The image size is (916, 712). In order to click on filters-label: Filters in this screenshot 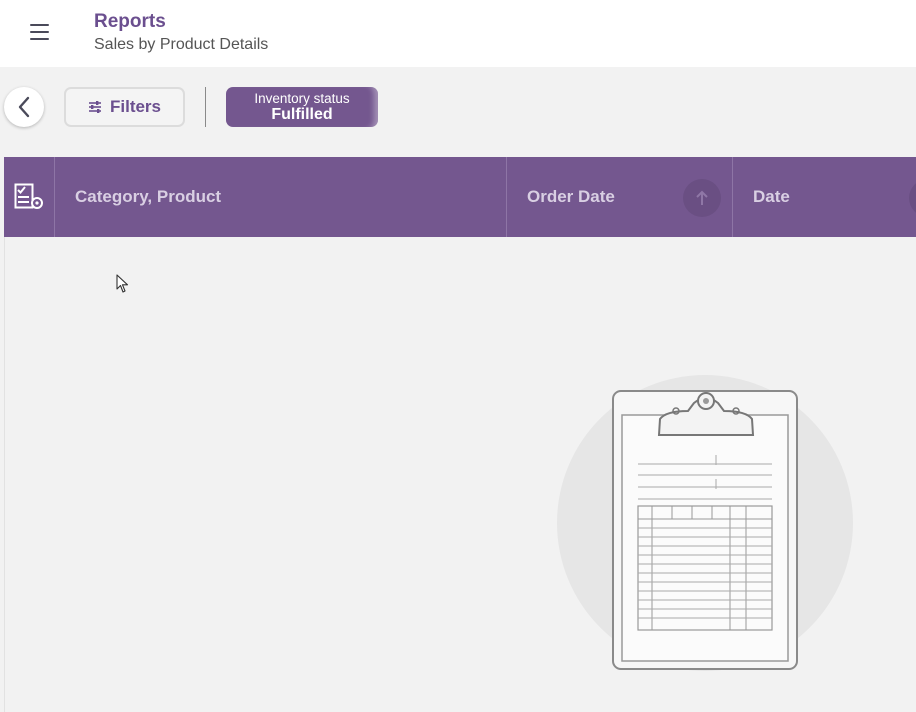, I will do `click(135, 106)`.